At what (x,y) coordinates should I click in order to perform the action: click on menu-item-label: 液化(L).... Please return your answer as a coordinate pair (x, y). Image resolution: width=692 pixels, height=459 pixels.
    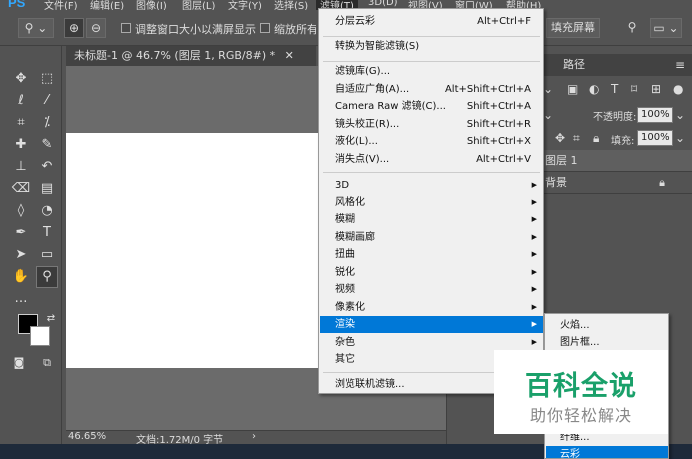
    Looking at the image, I should click on (356, 141).